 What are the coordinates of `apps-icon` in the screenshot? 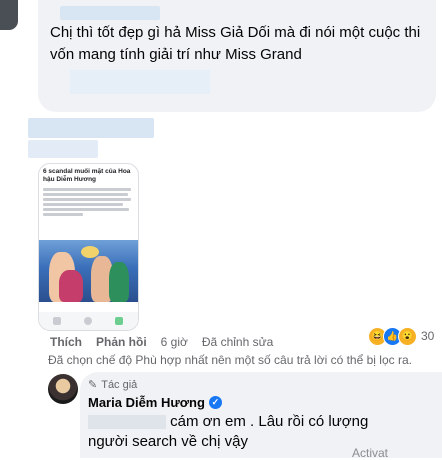 It's located at (119, 321).